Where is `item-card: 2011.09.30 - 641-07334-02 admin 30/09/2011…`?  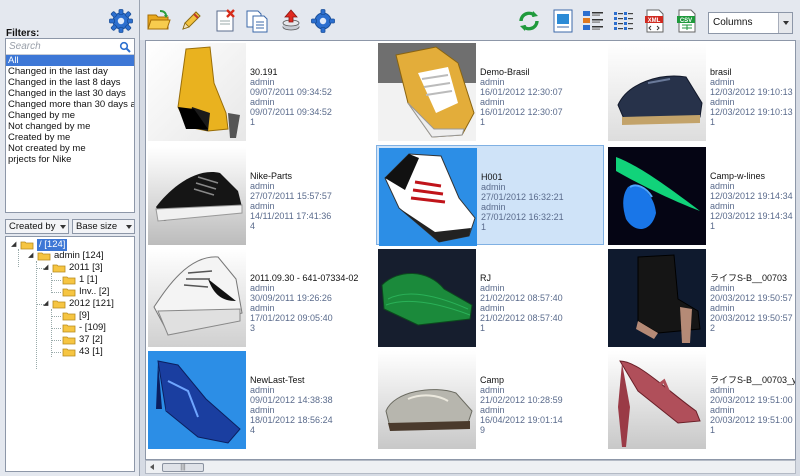 item-card: 2011.09.30 - 641-07334-02 admin 30/09/2011… is located at coordinates (260, 297).